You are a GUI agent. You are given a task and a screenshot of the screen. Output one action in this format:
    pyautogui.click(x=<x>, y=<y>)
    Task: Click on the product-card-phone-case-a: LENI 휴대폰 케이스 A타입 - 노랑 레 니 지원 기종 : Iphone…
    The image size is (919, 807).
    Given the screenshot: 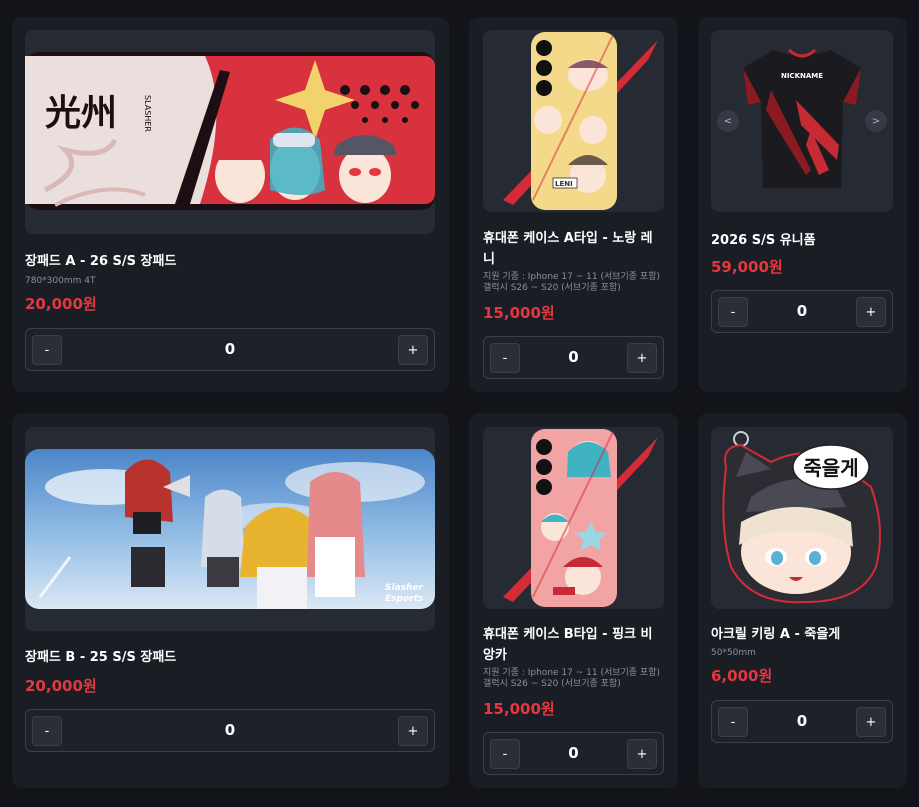 What is the action you would take?
    pyautogui.click(x=573, y=204)
    